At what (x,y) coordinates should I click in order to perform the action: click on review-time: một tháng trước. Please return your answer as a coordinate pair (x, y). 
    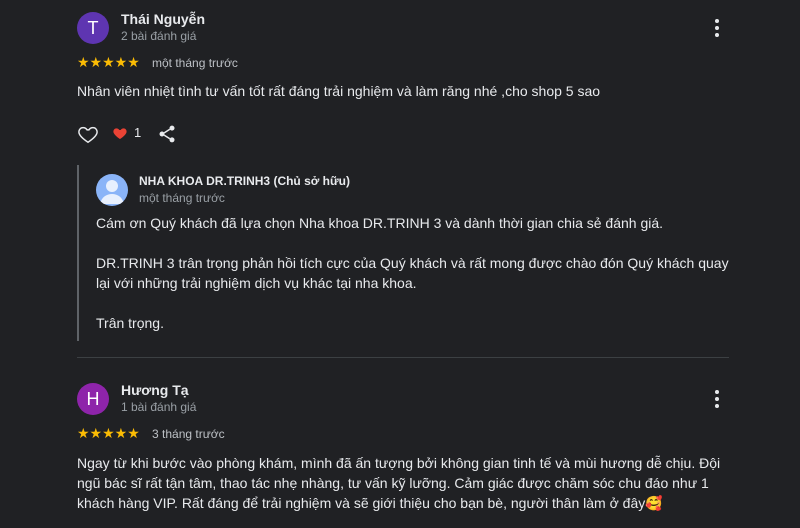
    Looking at the image, I should click on (195, 63).